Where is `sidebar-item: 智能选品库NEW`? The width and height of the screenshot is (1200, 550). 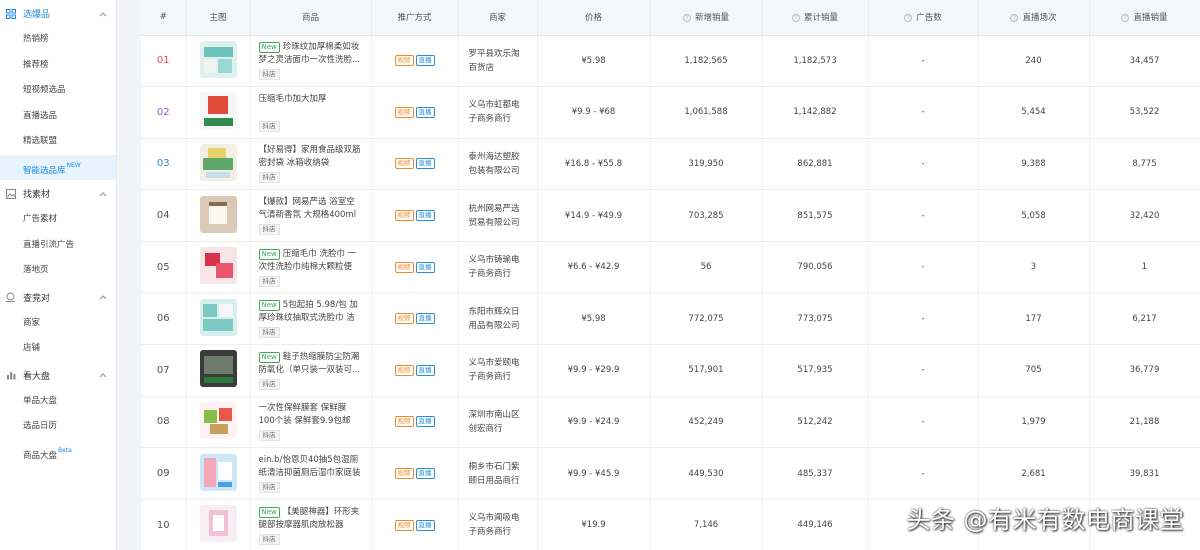
sidebar-item: 智能选品库NEW is located at coordinates (58, 167).